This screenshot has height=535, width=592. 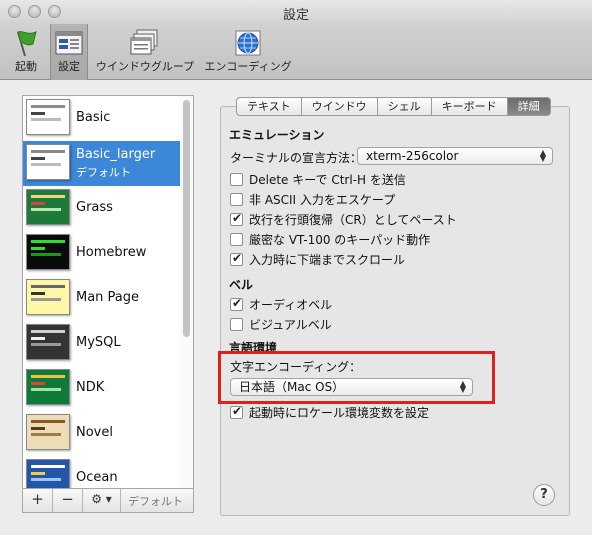 I want to click on profile-default-badge: デフォルト, so click(x=103, y=172).